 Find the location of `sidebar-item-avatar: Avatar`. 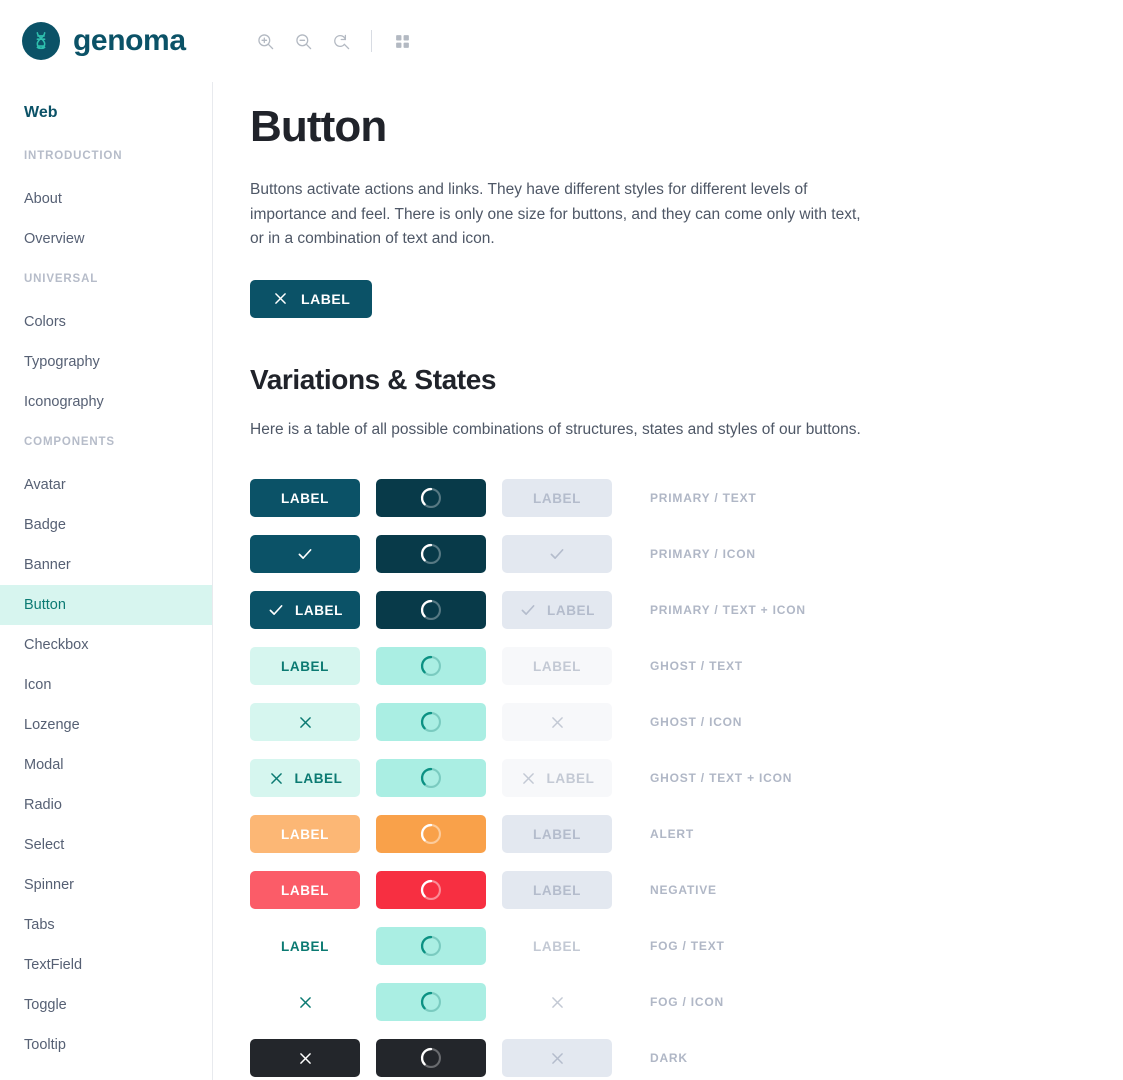

sidebar-item-avatar: Avatar is located at coordinates (106, 485).